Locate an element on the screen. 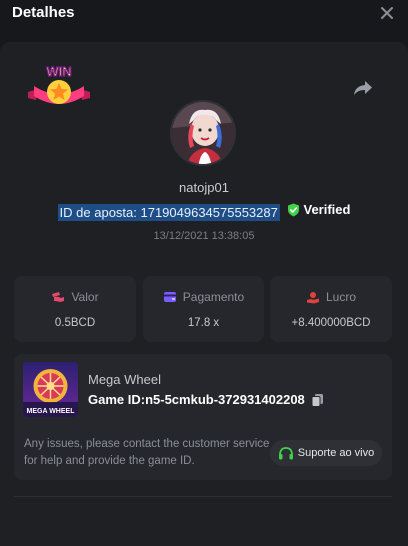 Image resolution: width=408 pixels, height=546 pixels. game-name: Mega Wheel is located at coordinates (124, 379).